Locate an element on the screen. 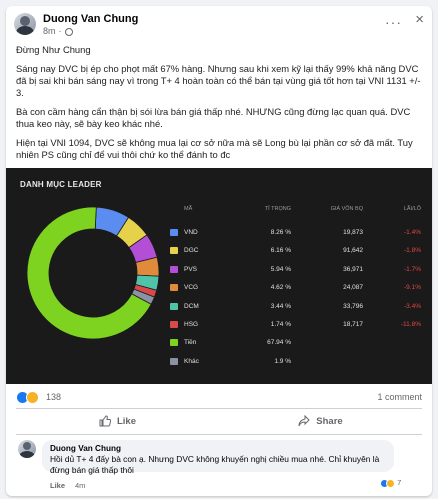  row-price: 18,717 is located at coordinates (353, 324).